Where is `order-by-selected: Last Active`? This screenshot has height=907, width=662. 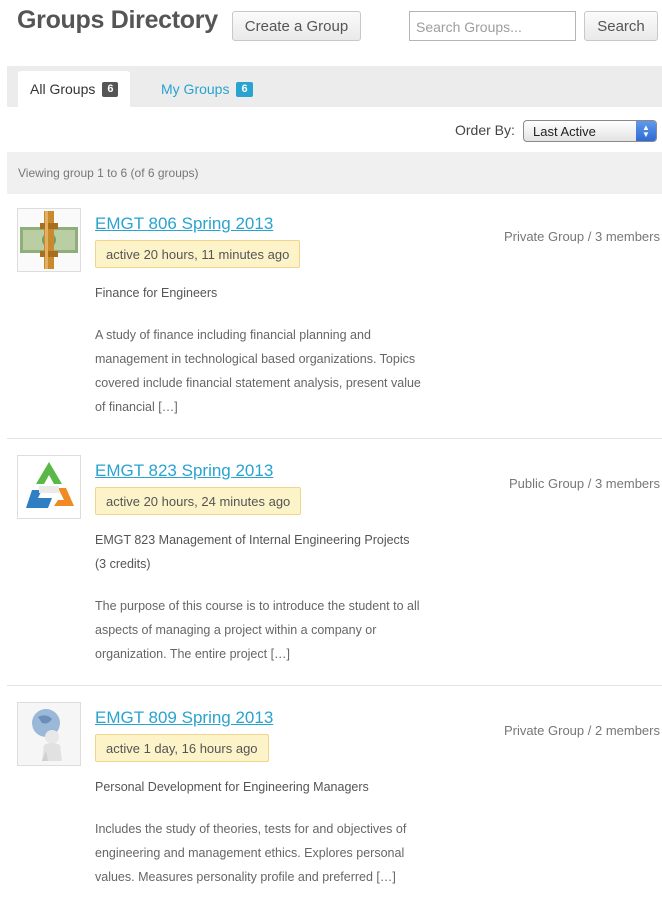
order-by-selected: Last Active is located at coordinates (564, 131).